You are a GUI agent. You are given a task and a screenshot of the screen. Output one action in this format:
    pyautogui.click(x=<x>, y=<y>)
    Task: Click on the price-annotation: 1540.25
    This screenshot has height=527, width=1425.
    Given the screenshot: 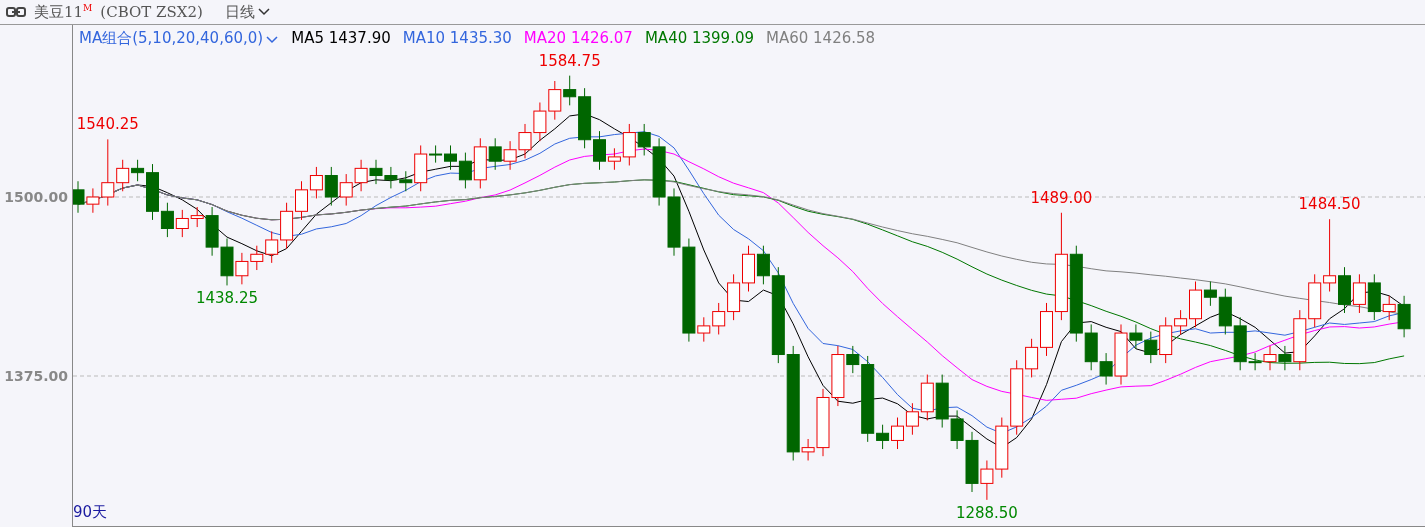 What is the action you would take?
    pyautogui.click(x=107, y=124)
    